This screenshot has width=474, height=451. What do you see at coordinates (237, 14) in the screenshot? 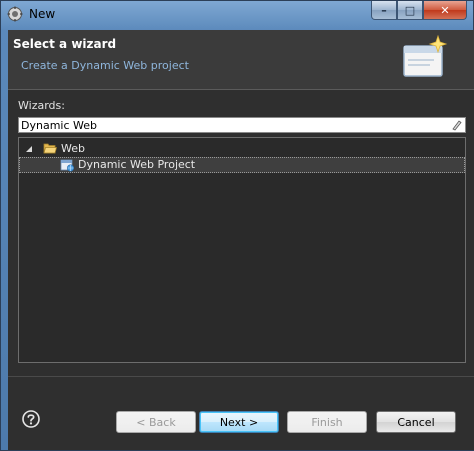
I see `title-bar: New – □ ✕` at bounding box center [237, 14].